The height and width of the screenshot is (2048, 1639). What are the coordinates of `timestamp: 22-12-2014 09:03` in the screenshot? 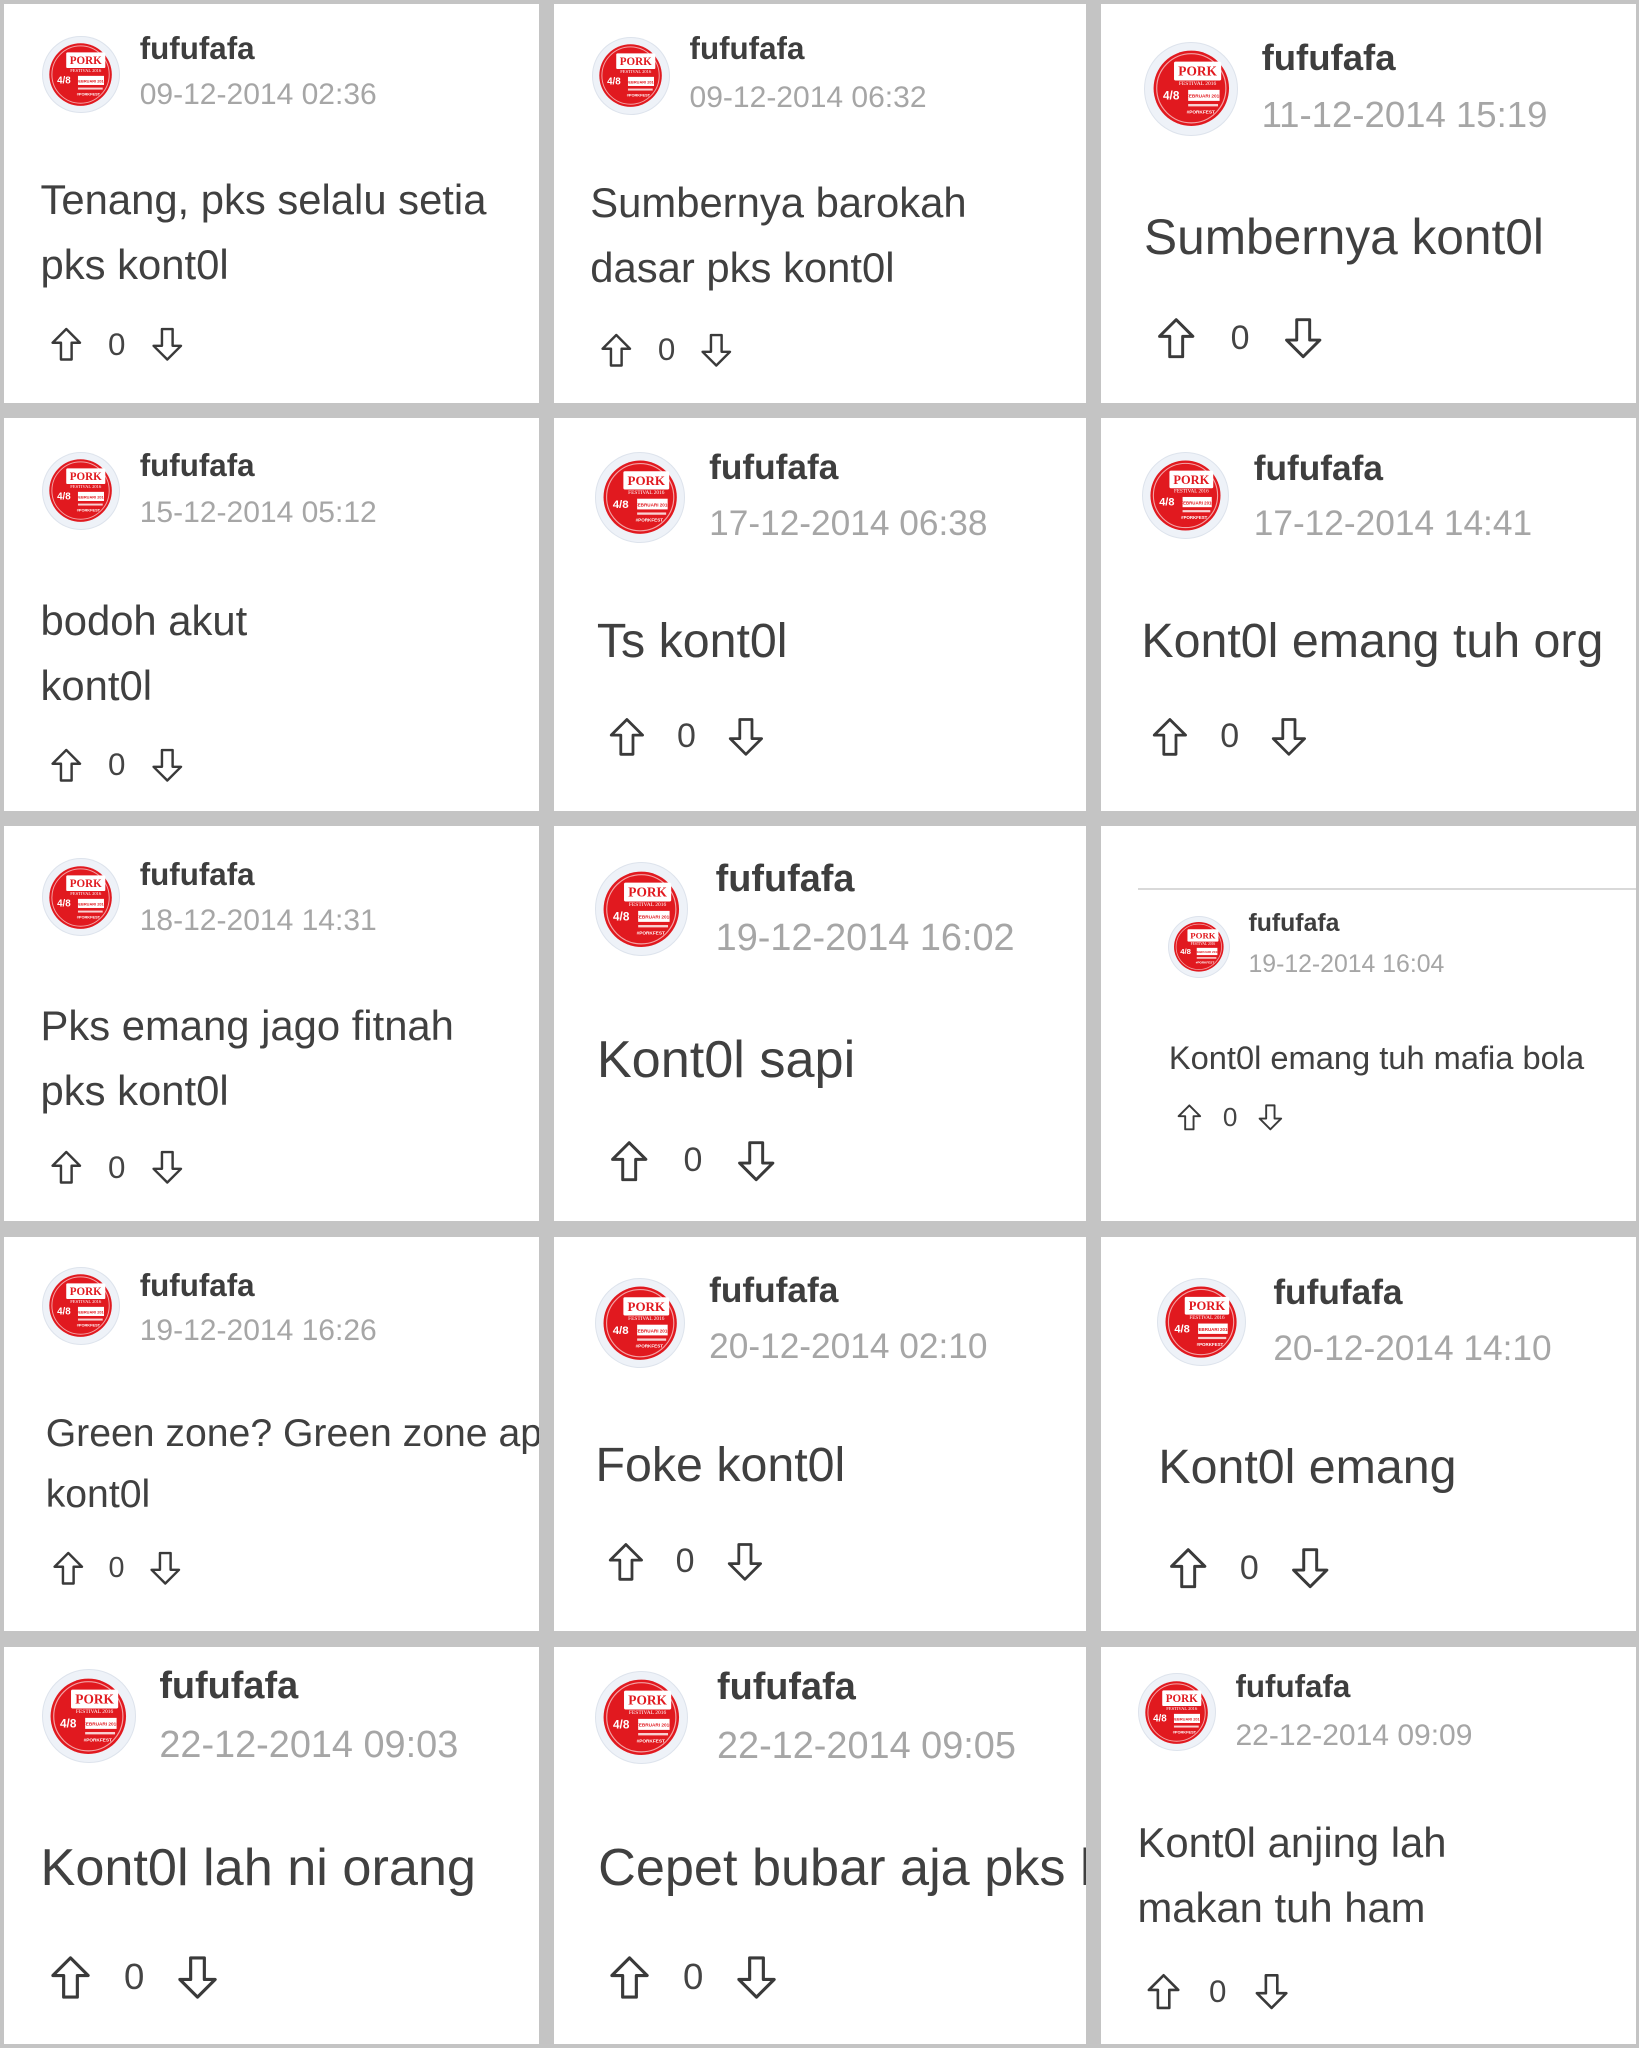 It's located at (309, 1744).